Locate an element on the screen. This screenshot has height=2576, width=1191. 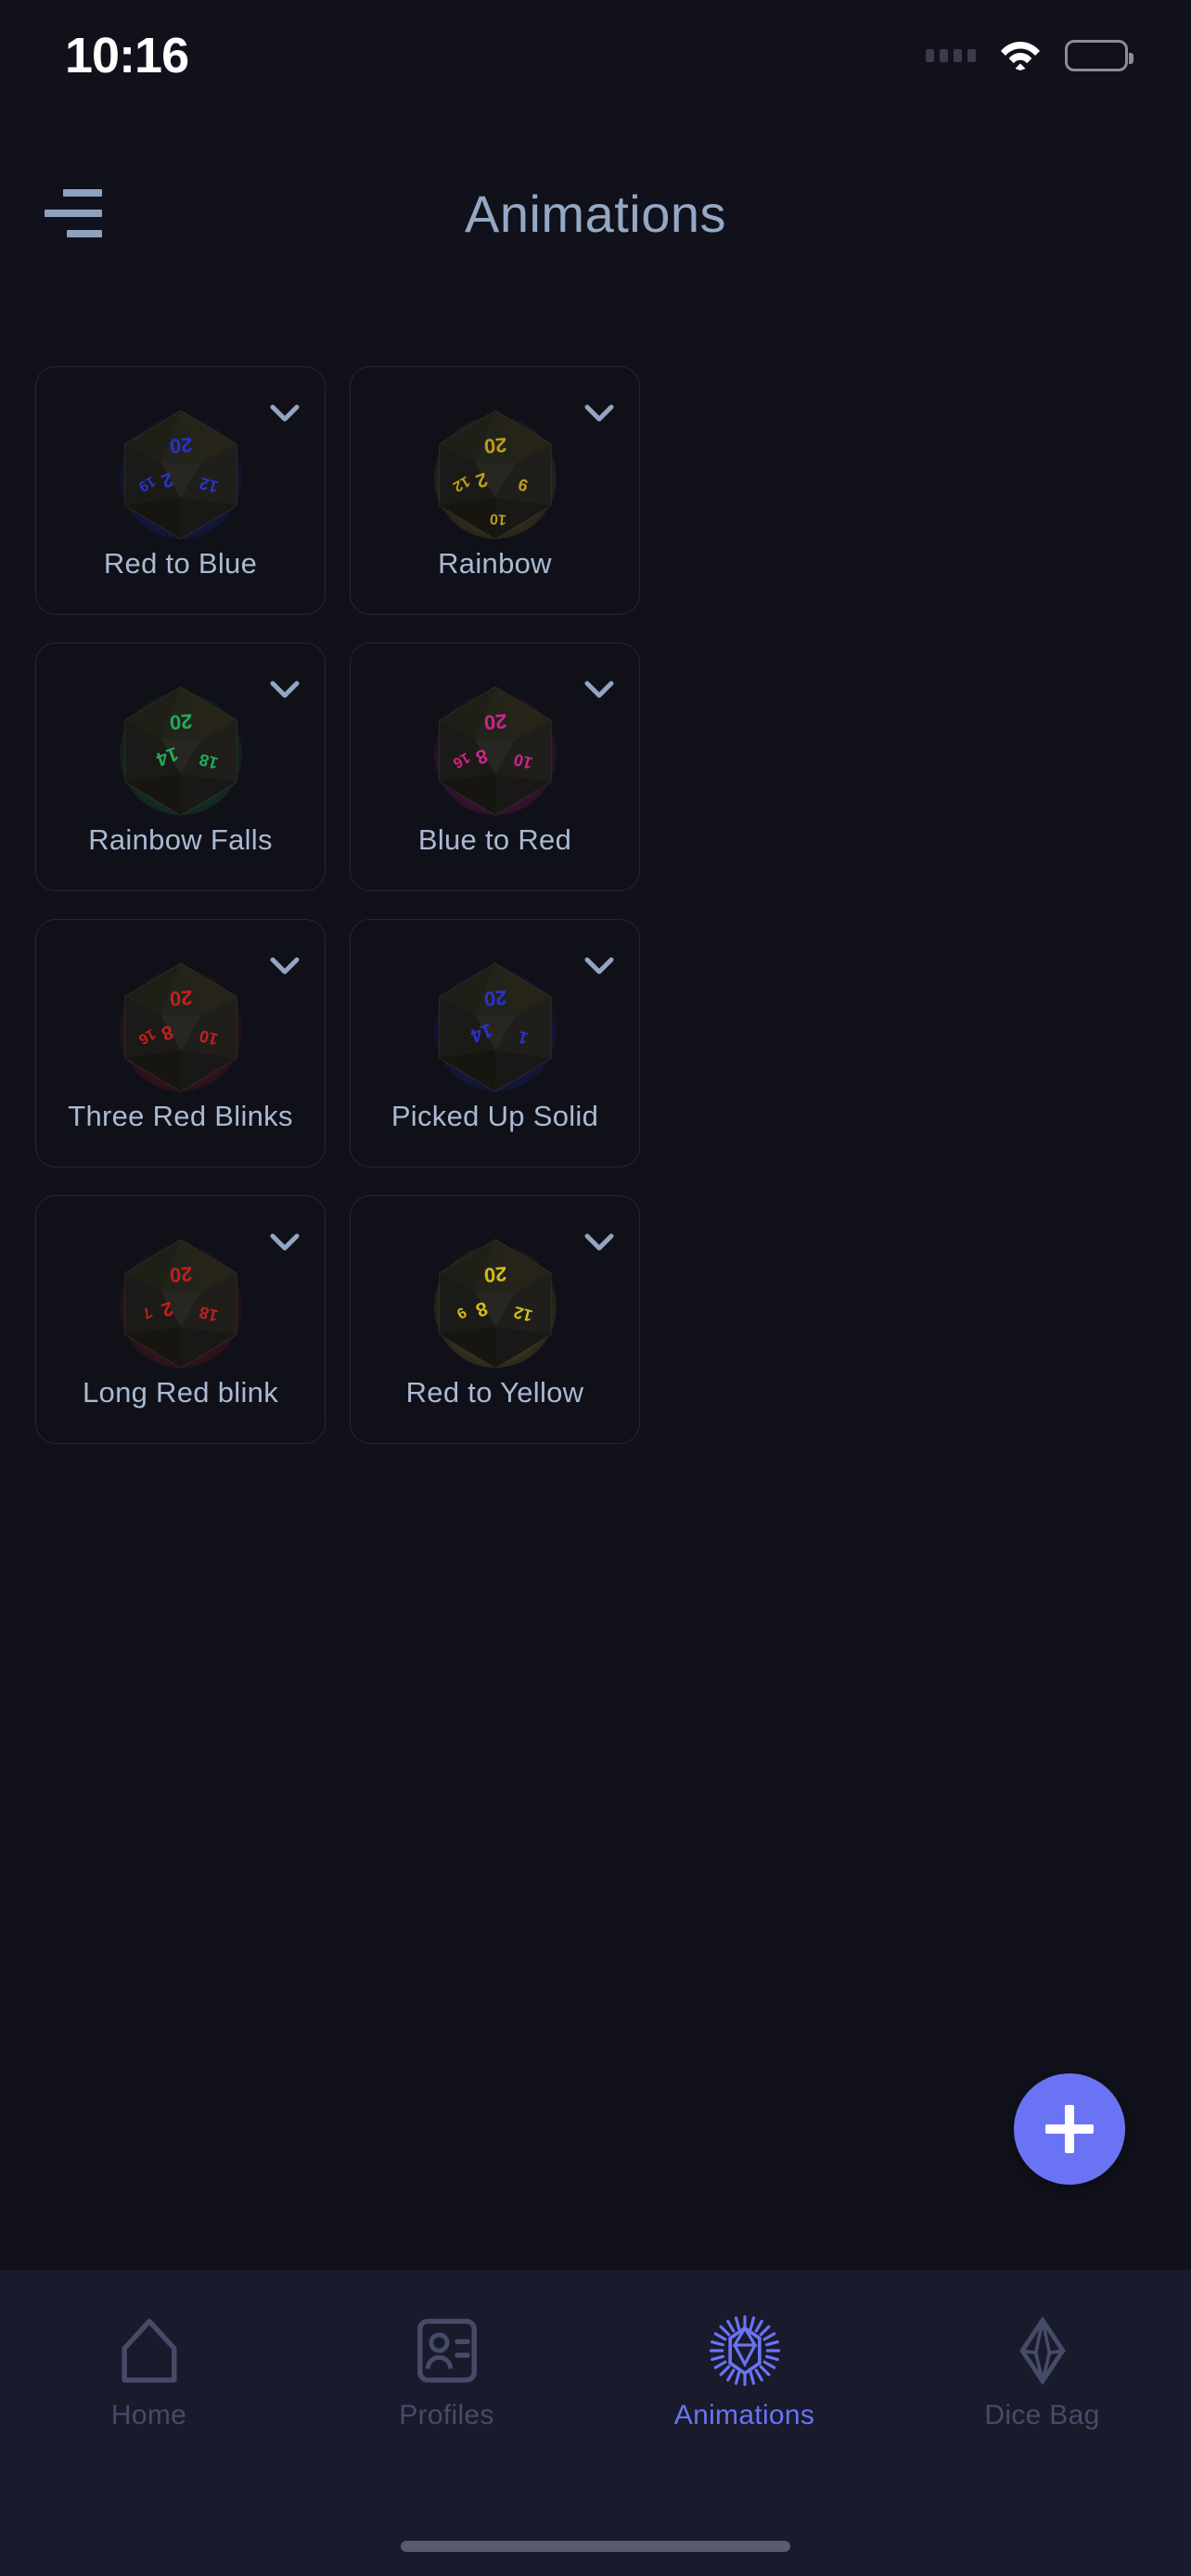
animation-name: Rainbow Falls is located at coordinates (180, 839).